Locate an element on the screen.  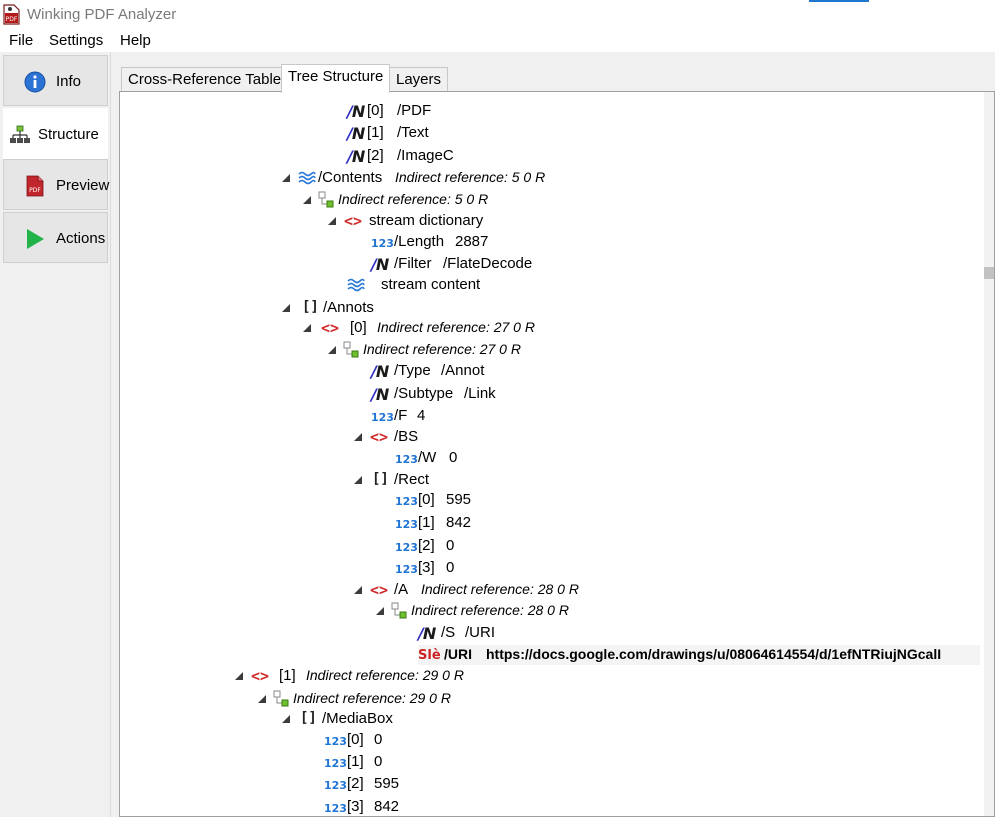
scrollbar-thumb is located at coordinates (989, 273).